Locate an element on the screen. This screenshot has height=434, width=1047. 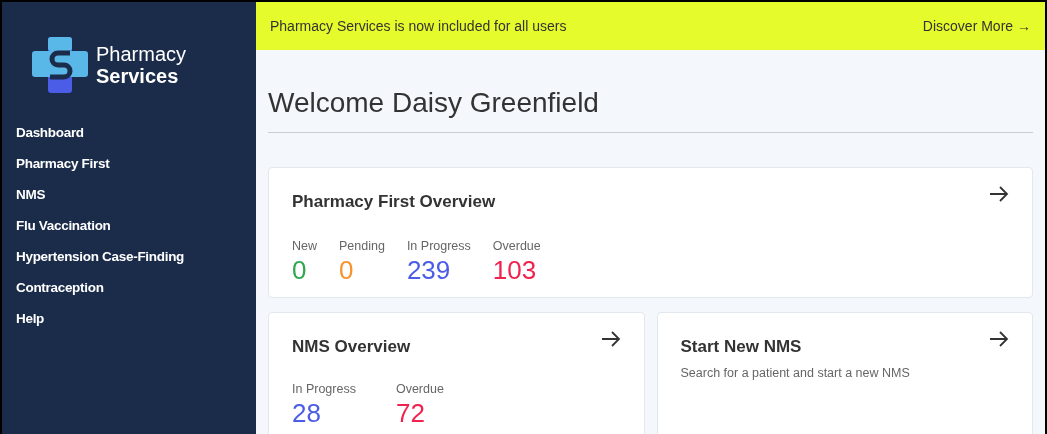
sidebar-item: Contraception is located at coordinates (129, 288).